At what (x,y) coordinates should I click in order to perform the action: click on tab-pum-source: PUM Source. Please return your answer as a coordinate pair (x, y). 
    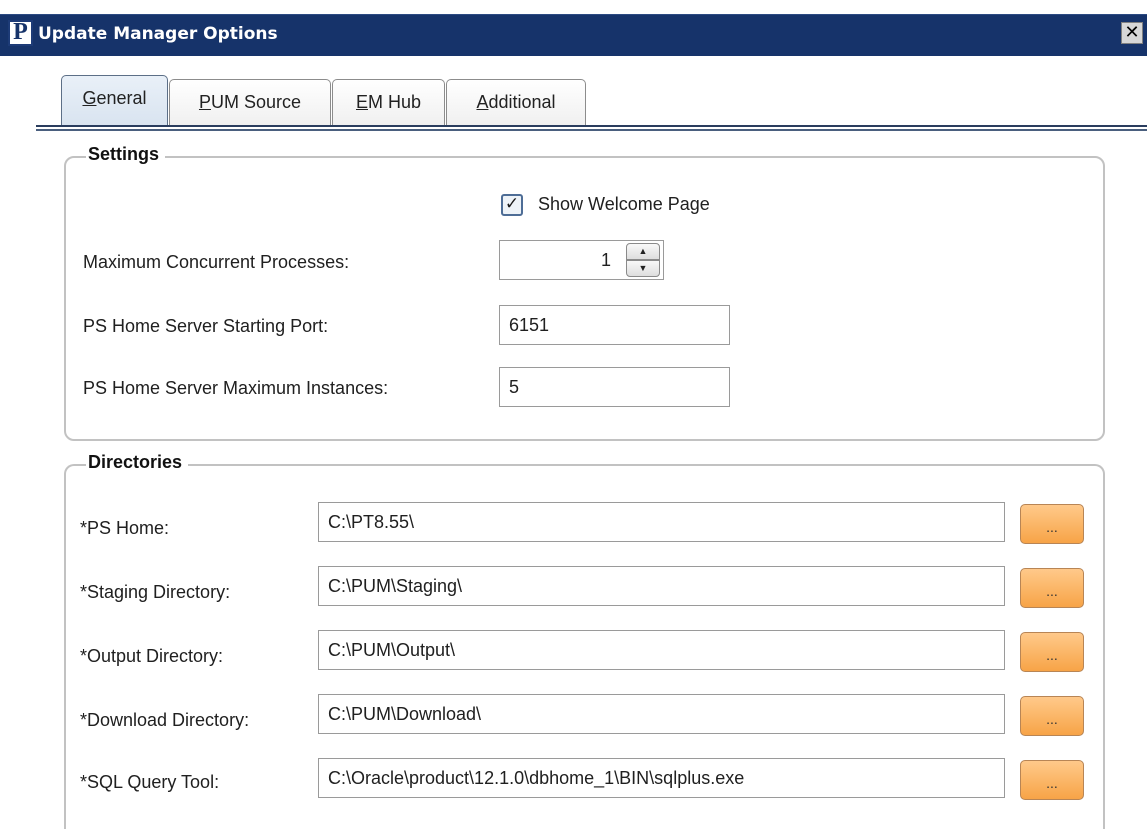
    Looking at the image, I should click on (250, 102).